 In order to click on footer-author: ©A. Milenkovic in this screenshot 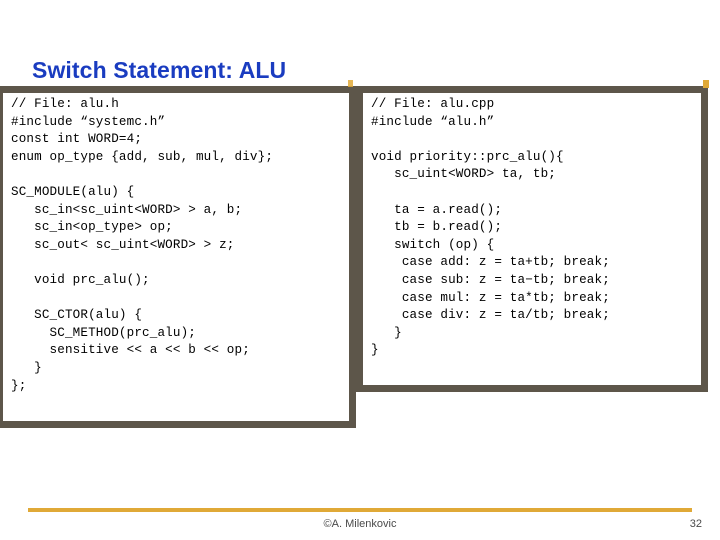, I will do `click(360, 524)`.